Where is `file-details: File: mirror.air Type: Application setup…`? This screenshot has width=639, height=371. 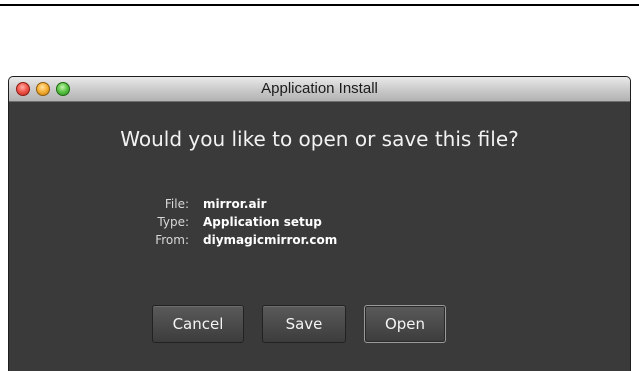 file-details: File: mirror.air Type: Application setup… is located at coordinates (240, 222).